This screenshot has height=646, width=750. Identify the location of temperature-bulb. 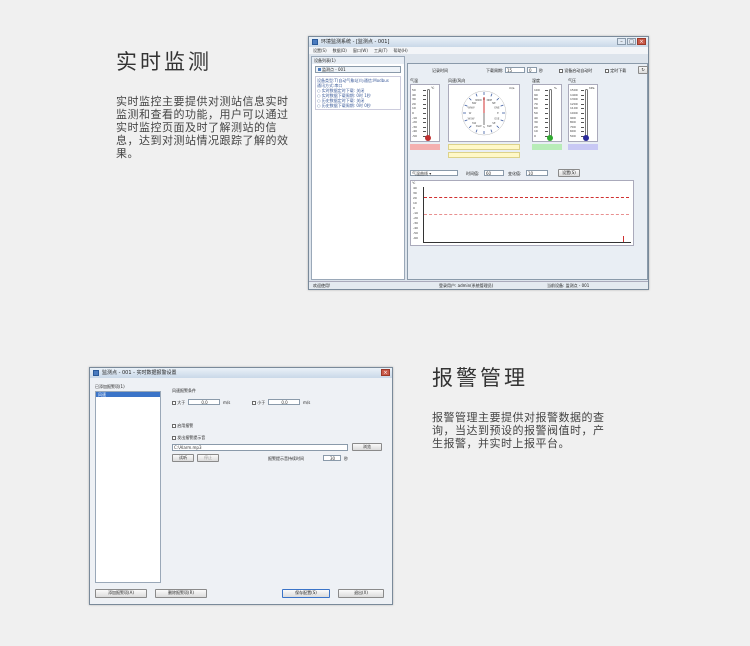
(428, 138).